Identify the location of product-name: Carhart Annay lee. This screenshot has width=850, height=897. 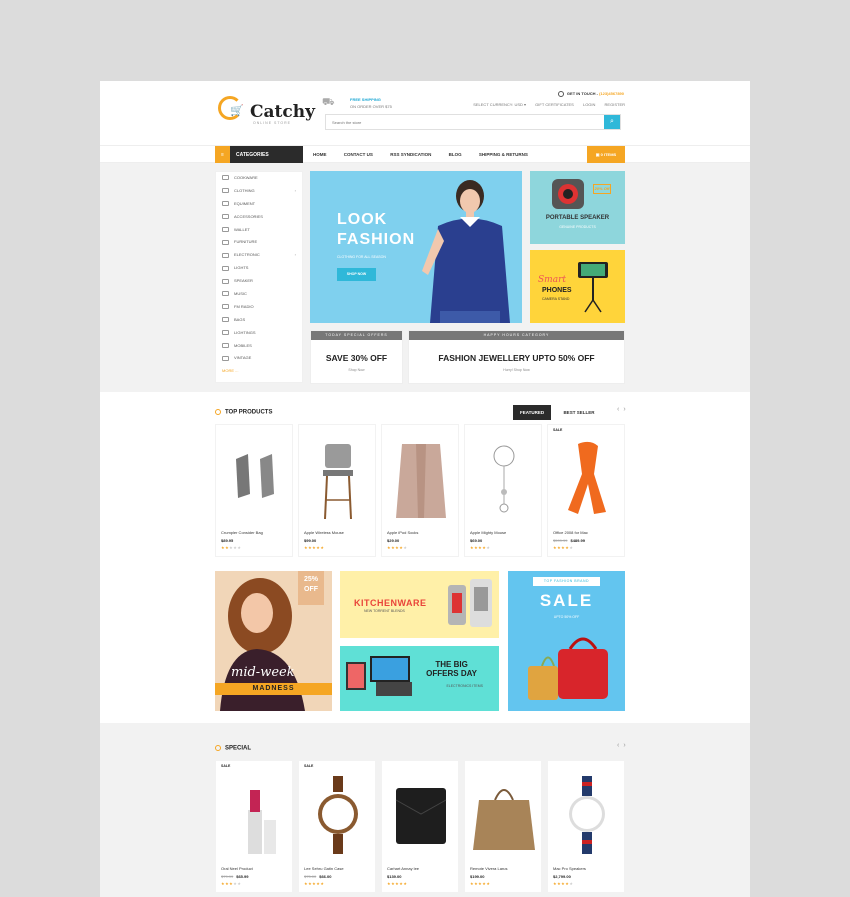
(403, 868).